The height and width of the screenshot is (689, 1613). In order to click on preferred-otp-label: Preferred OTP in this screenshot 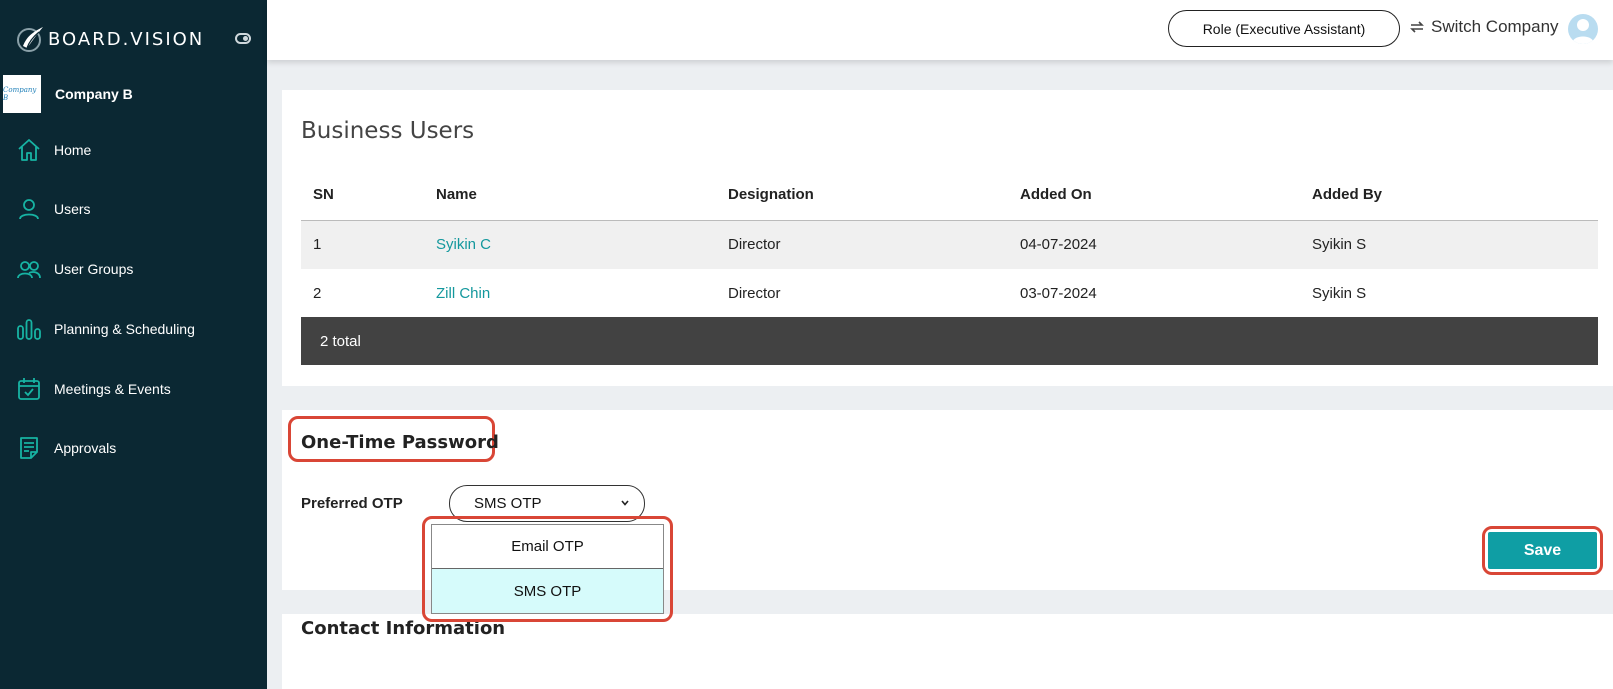, I will do `click(352, 503)`.